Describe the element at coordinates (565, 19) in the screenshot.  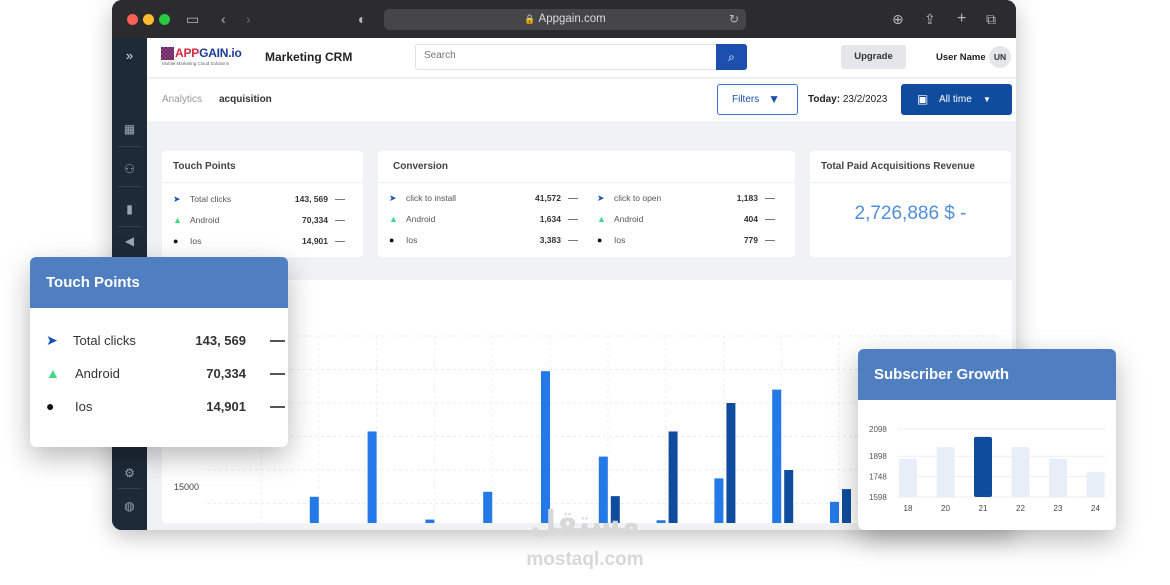
I see `address-bar: 🔒 Appgain.com ↻` at that location.